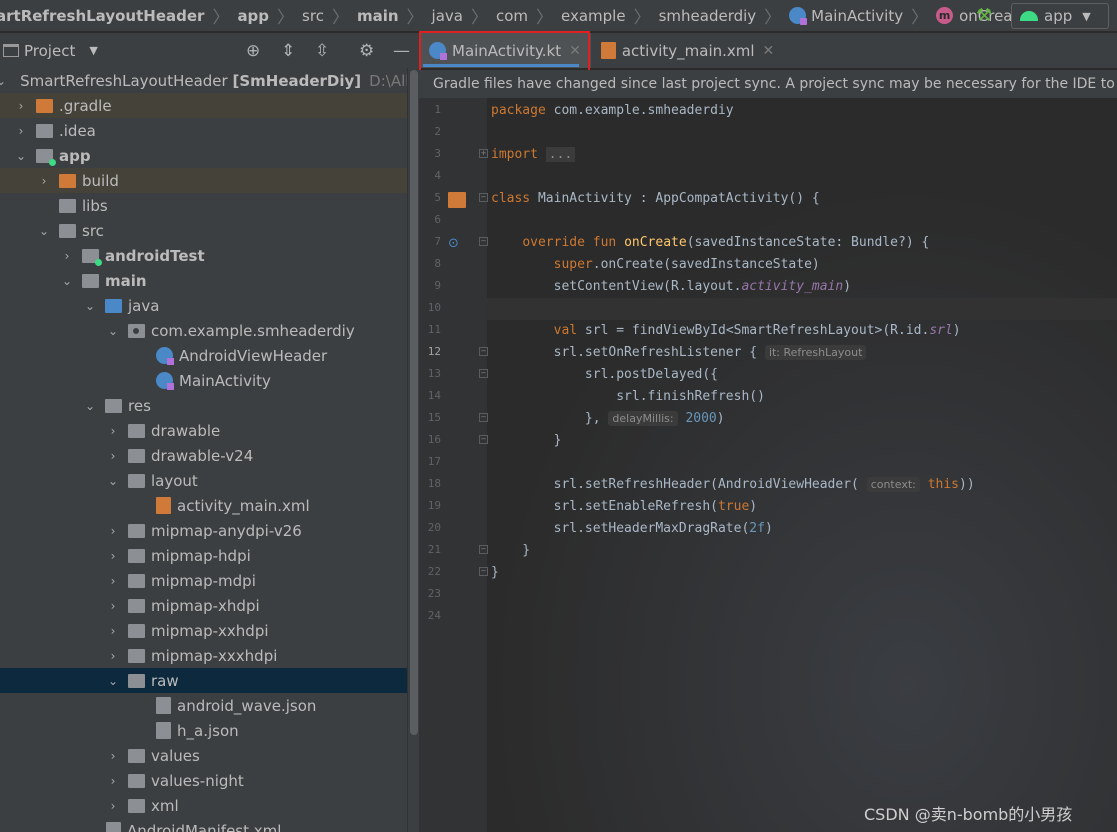  Describe the element at coordinates (378, 16) in the screenshot. I see `breadcrumb-main: main` at that location.